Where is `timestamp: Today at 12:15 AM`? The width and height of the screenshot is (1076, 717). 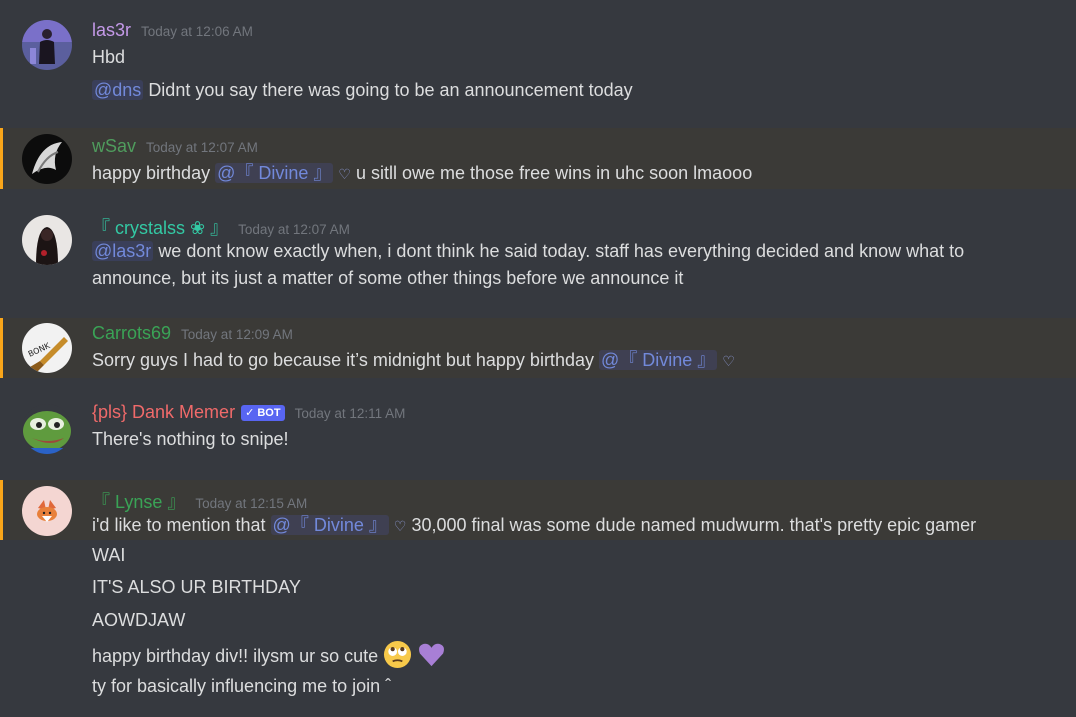
timestamp: Today at 12:15 AM is located at coordinates (251, 503).